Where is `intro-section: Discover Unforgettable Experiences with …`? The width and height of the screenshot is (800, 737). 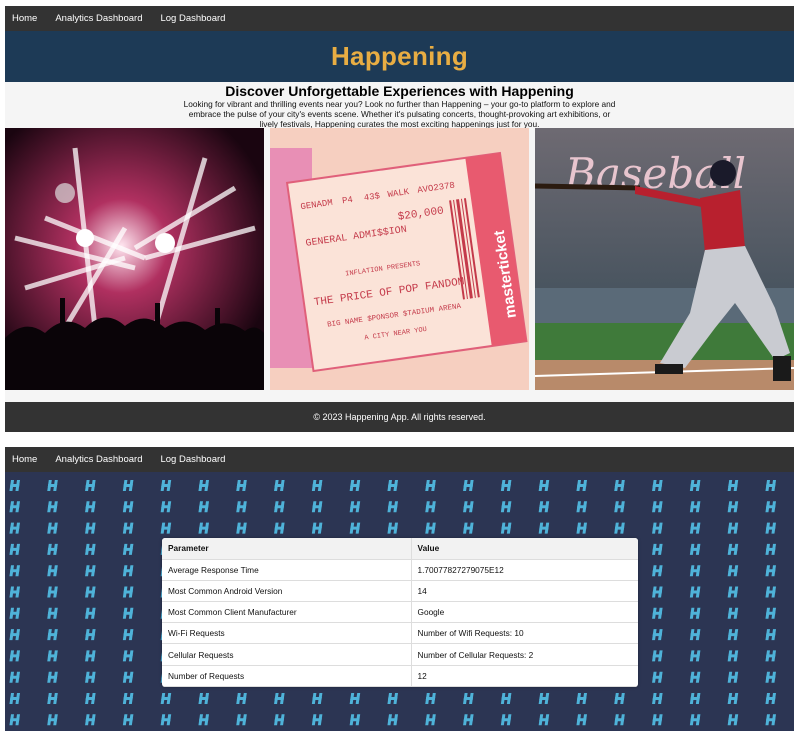 intro-section: Discover Unforgettable Experiences with … is located at coordinates (399, 106).